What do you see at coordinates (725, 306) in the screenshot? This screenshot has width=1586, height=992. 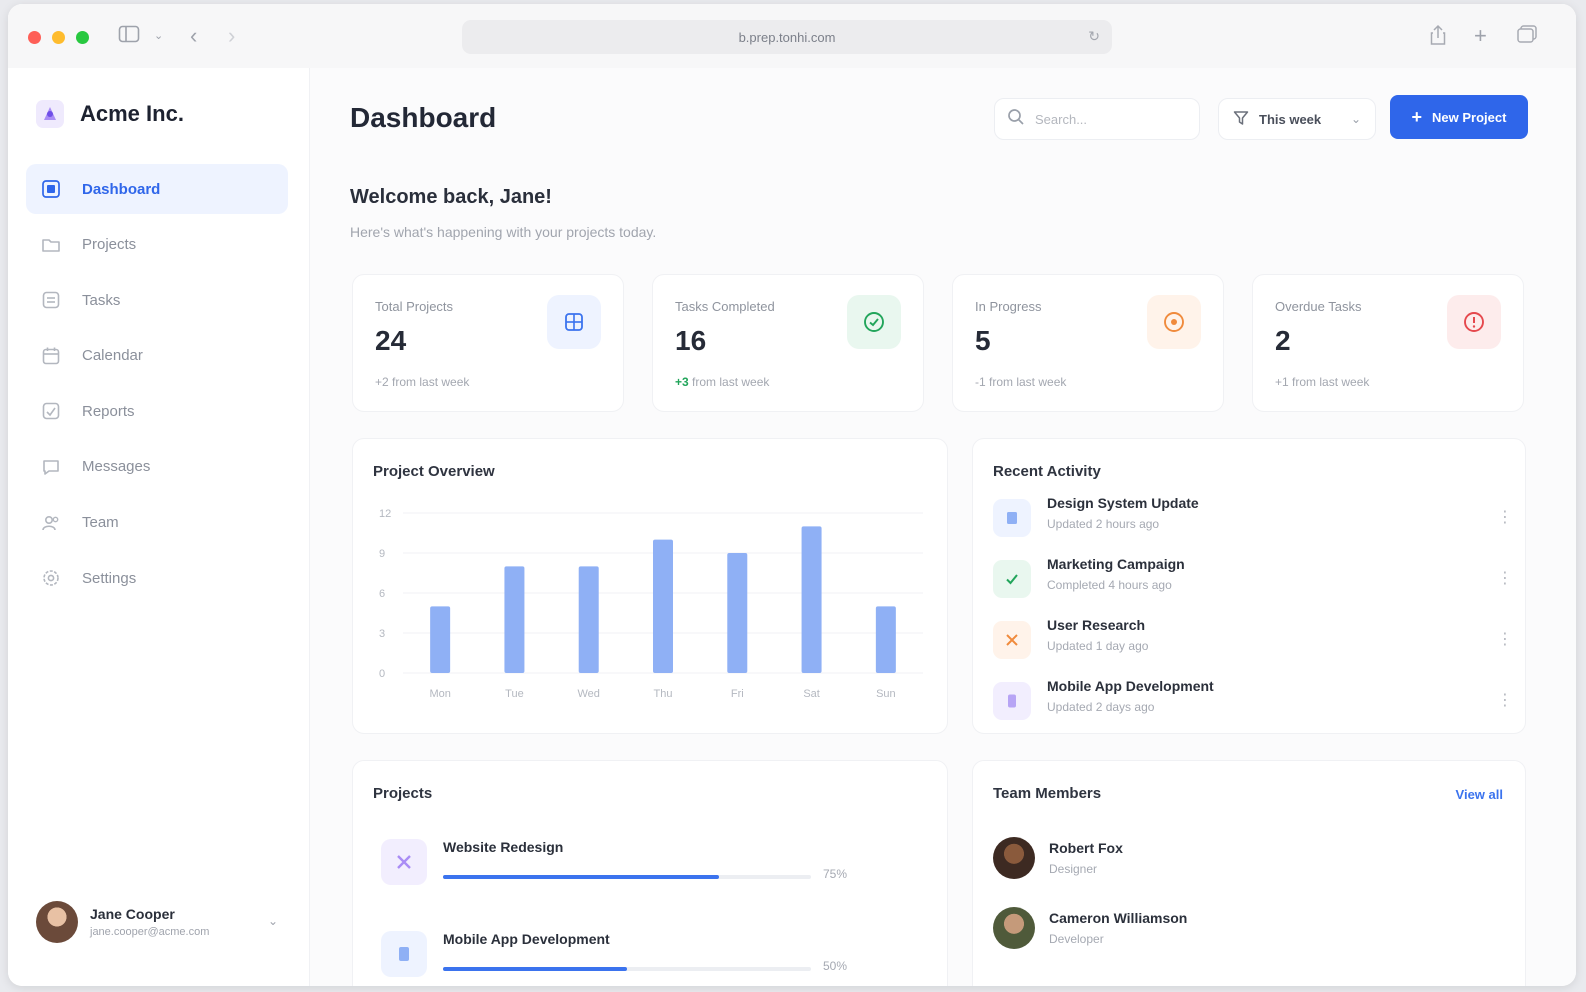 I see `stat-label: Tasks Completed` at bounding box center [725, 306].